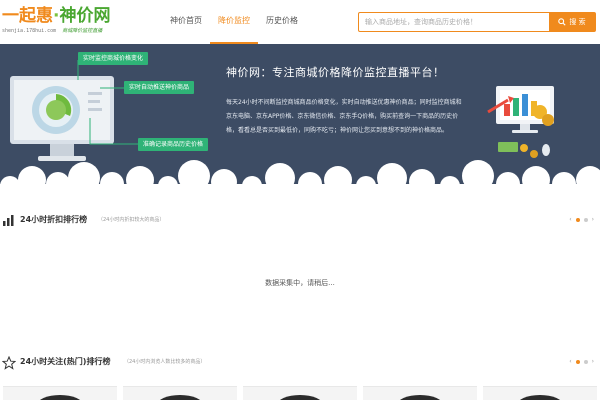 This screenshot has width=600, height=400. I want to click on tag-connectors, so click(107, 102).